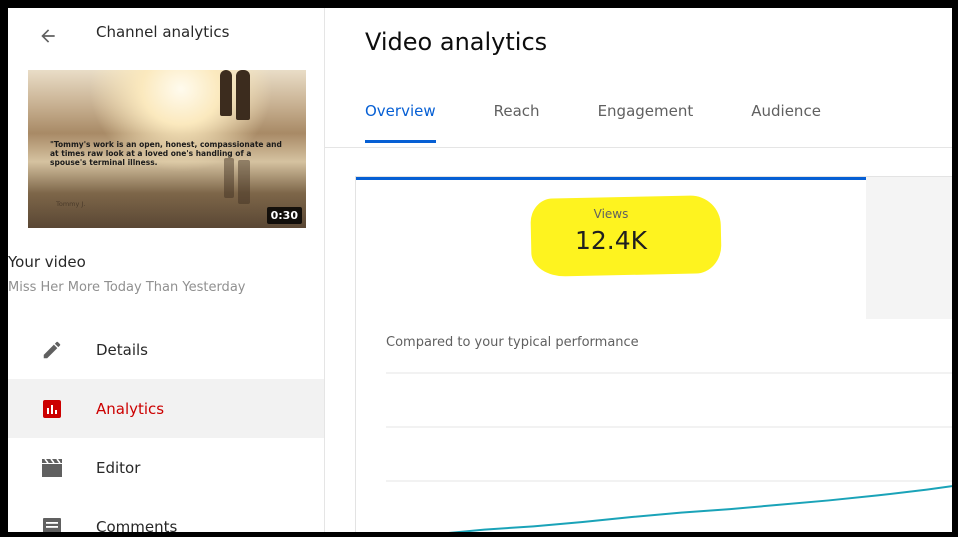 This screenshot has height=537, width=958. Describe the element at coordinates (786, 124) in the screenshot. I see `tab-audience: Audience` at that location.